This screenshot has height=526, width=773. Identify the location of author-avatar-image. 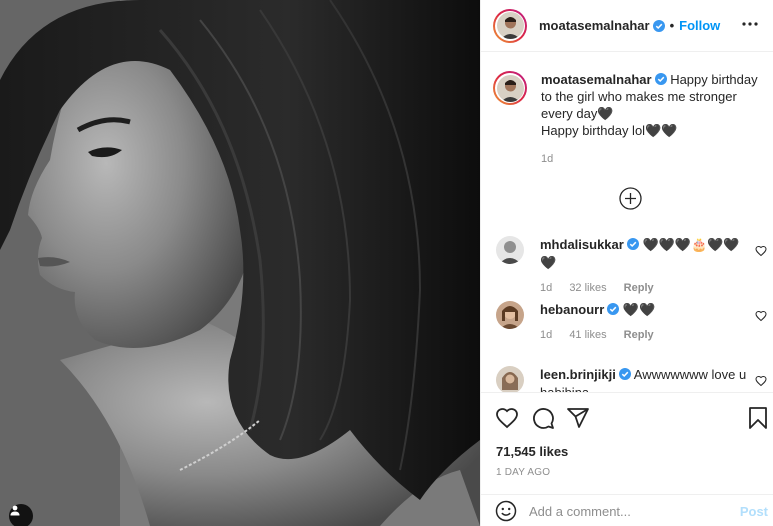
(510, 25).